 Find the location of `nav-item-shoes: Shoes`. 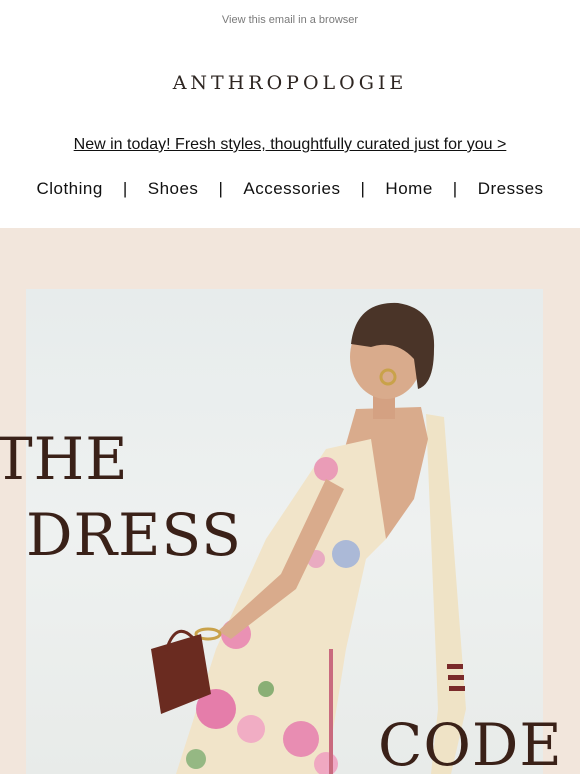

nav-item-shoes: Shoes is located at coordinates (173, 189).